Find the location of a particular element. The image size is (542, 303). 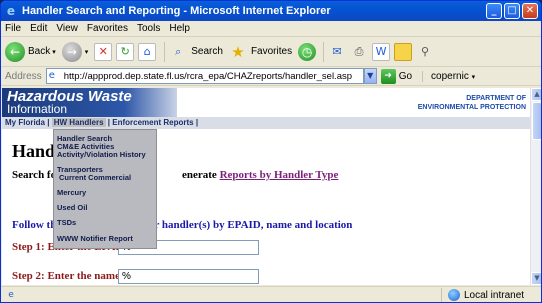

menu-view: View is located at coordinates (67, 28).